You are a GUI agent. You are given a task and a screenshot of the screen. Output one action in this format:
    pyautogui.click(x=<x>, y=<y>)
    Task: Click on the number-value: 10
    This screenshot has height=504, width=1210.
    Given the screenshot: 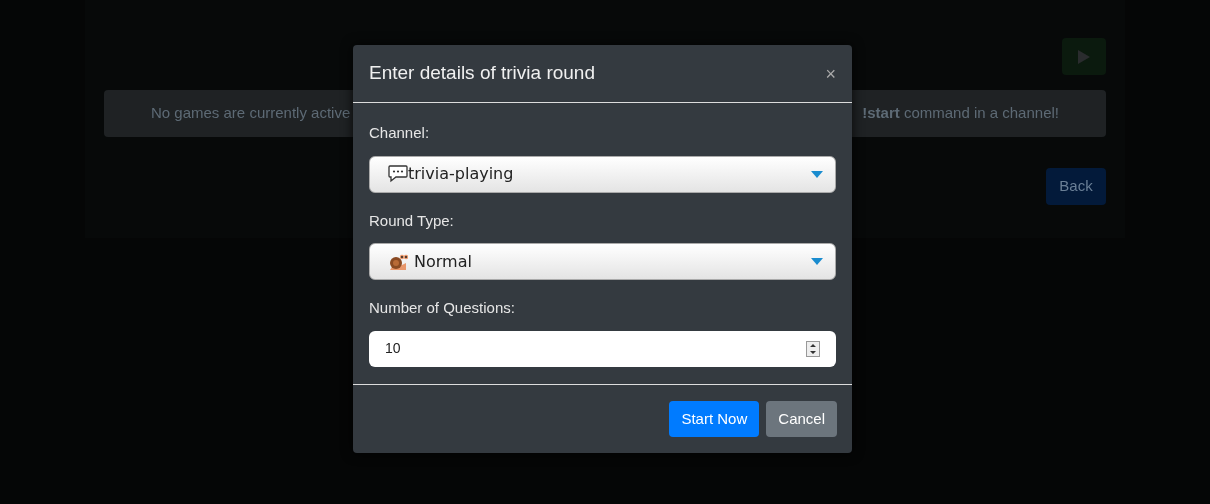 What is the action you would take?
    pyautogui.click(x=393, y=349)
    